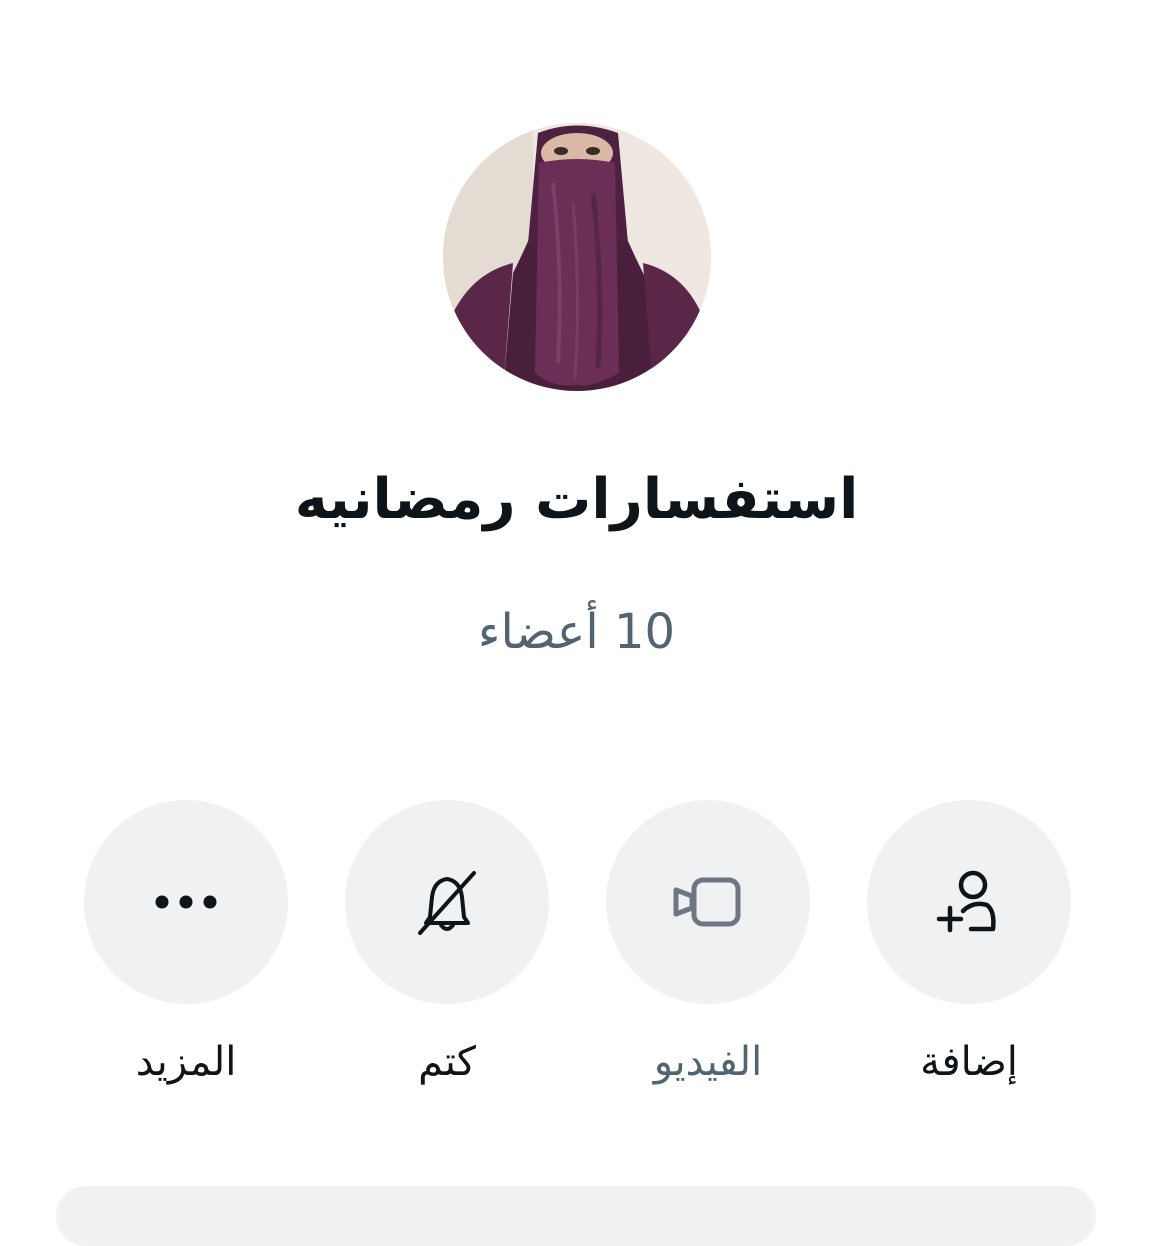 Image resolution: width=1153 pixels, height=1246 pixels. What do you see at coordinates (186, 1062) in the screenshot?
I see `more-label: المزيد` at bounding box center [186, 1062].